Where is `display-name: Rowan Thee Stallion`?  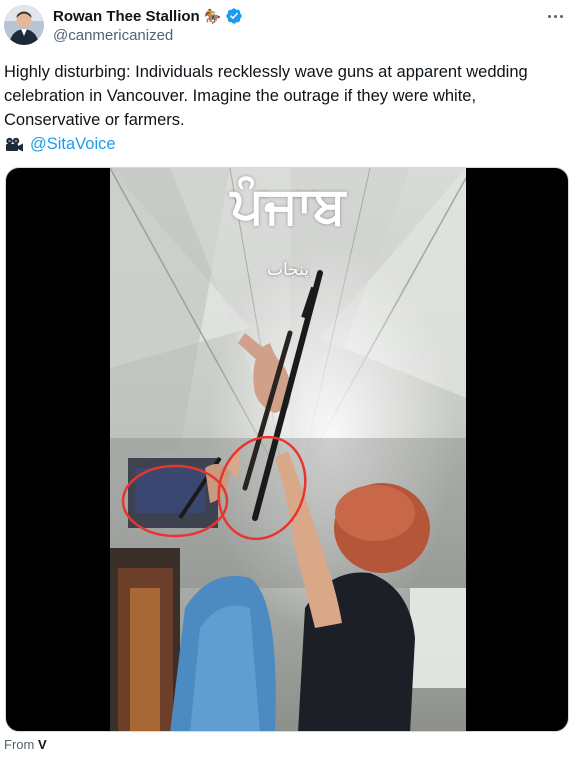 display-name: Rowan Thee Stallion is located at coordinates (126, 16).